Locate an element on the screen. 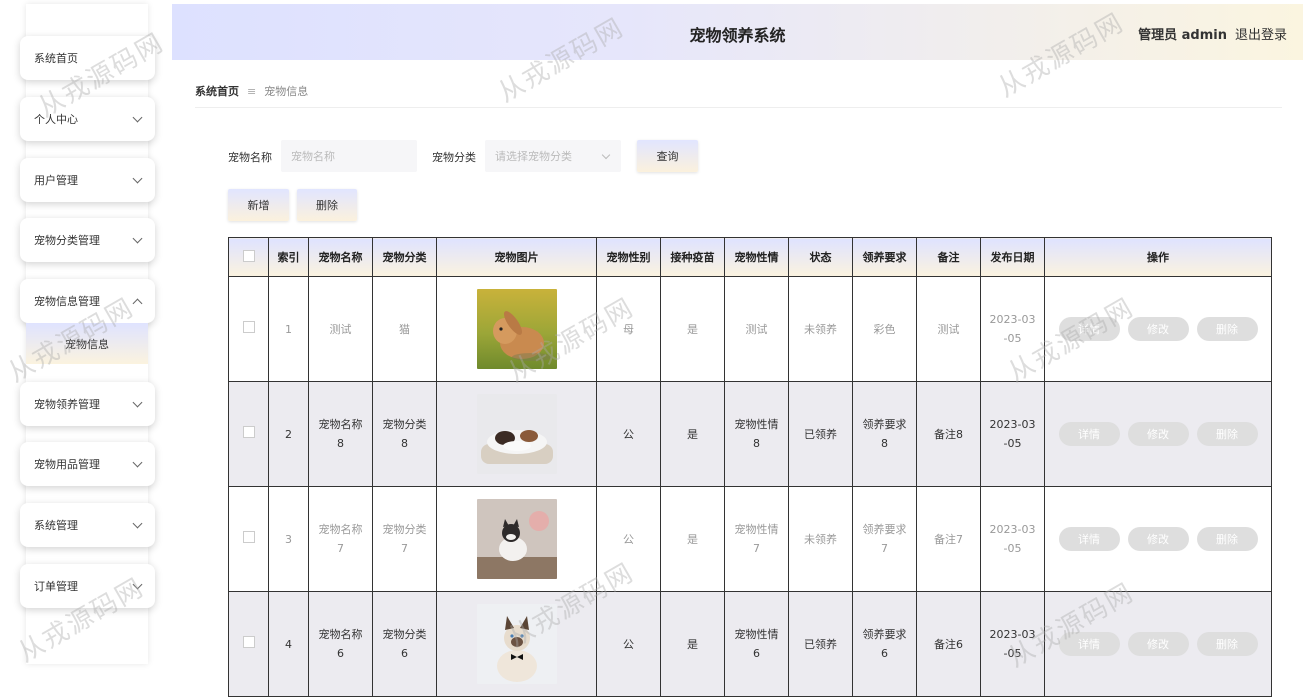  cell-name: 宠物名称 8 is located at coordinates (340, 434).